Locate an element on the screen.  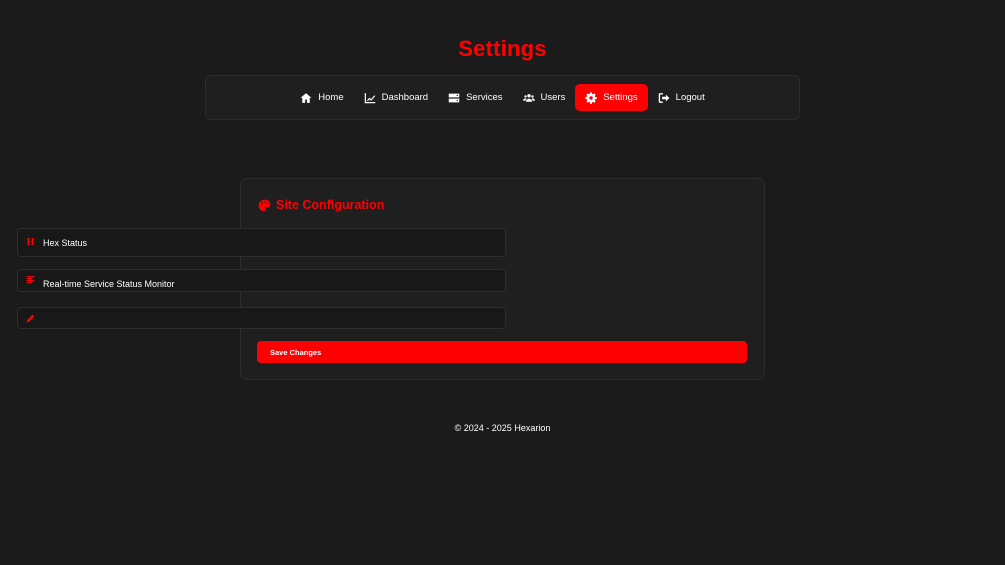
nav-item-users: Users is located at coordinates (544, 97).